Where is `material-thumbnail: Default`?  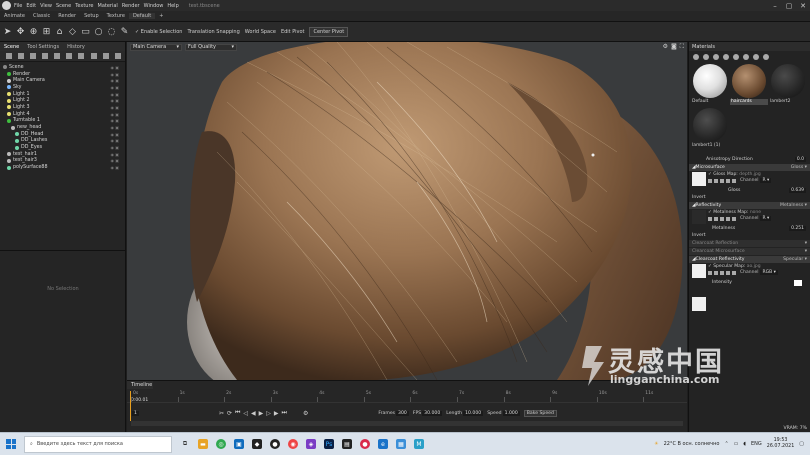 material-thumbnail: Default is located at coordinates (710, 84).